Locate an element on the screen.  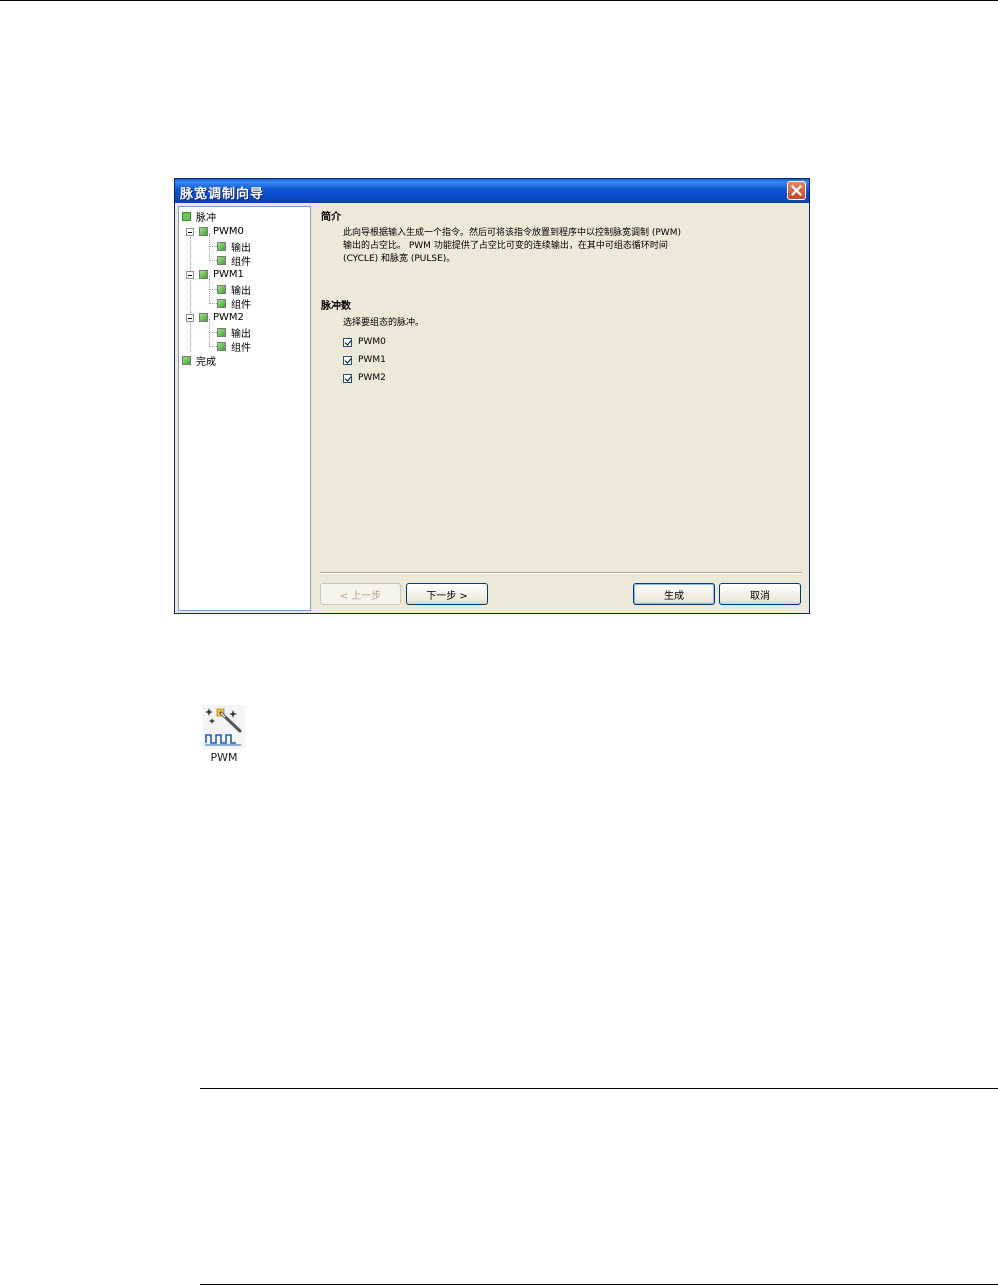
close-icon is located at coordinates (796, 190).